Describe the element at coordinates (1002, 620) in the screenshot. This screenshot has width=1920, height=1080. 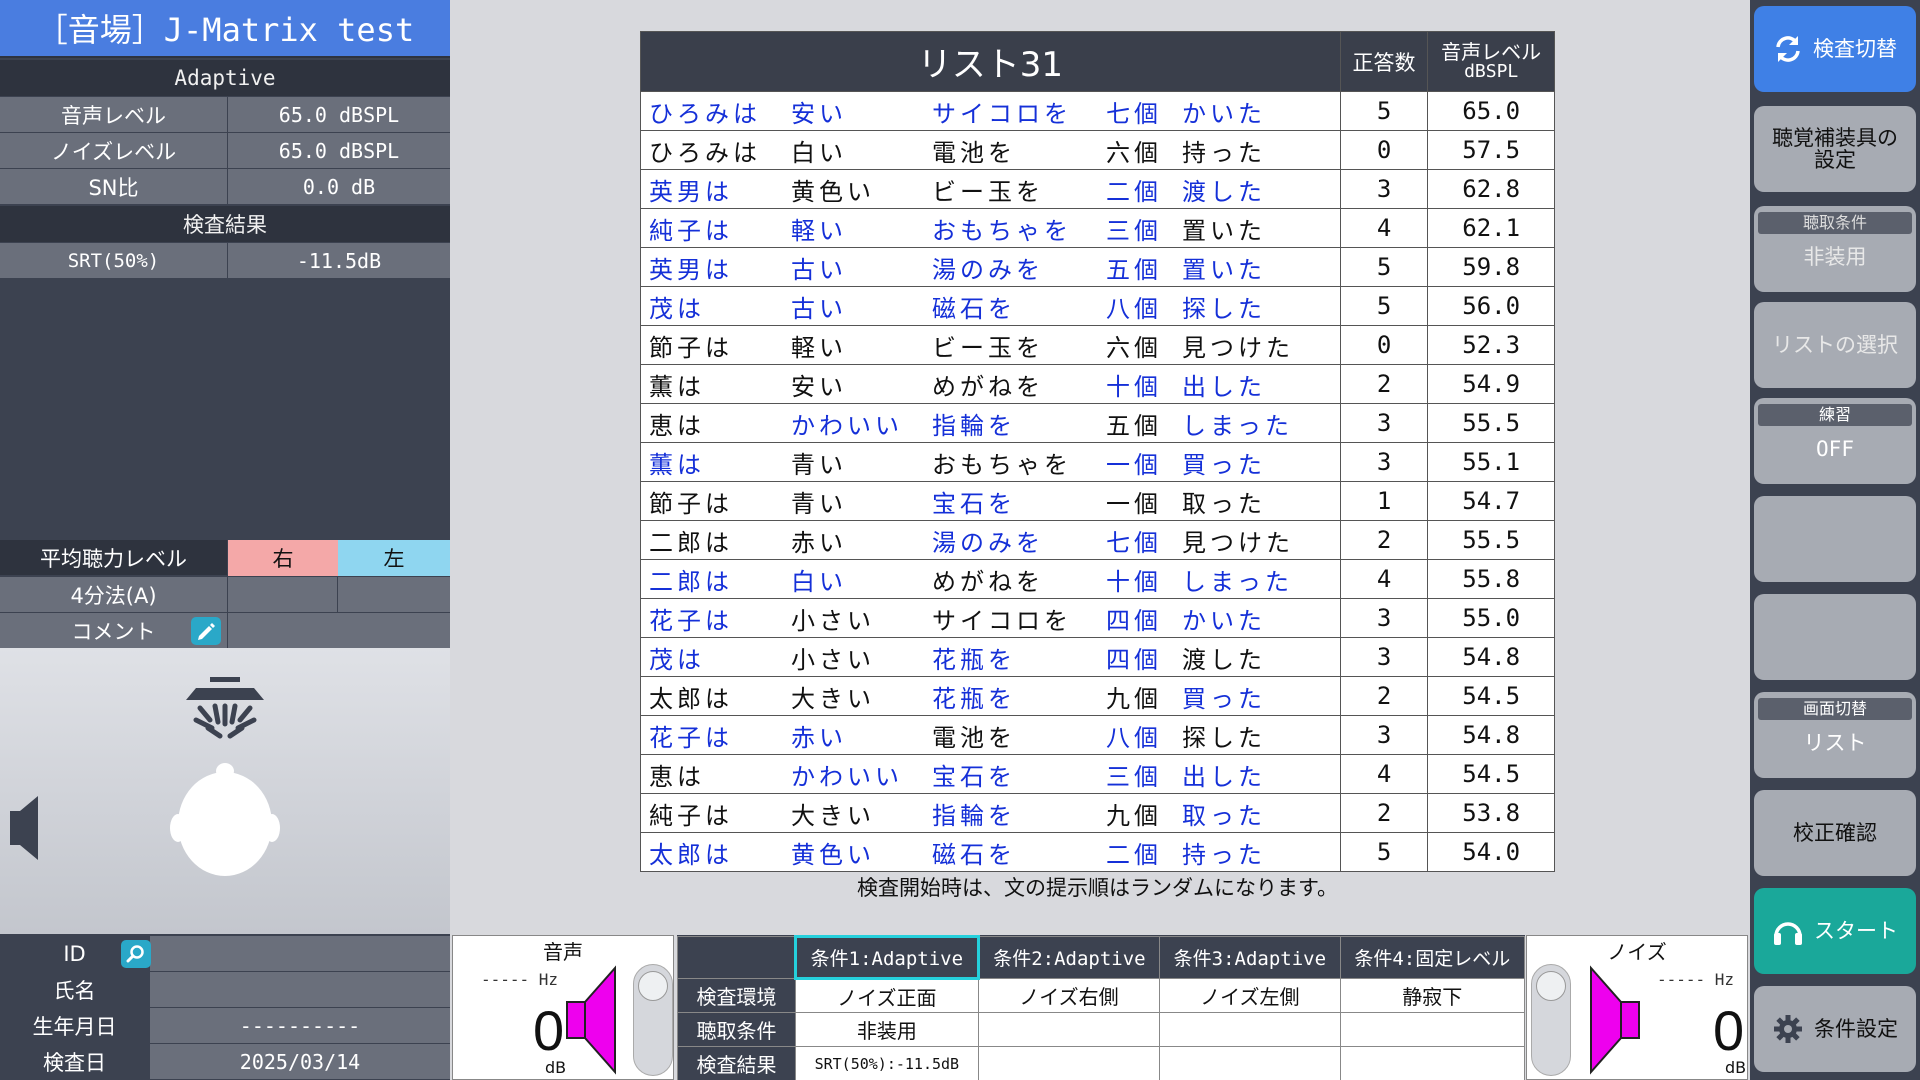
I see `word: サイコロを` at that location.